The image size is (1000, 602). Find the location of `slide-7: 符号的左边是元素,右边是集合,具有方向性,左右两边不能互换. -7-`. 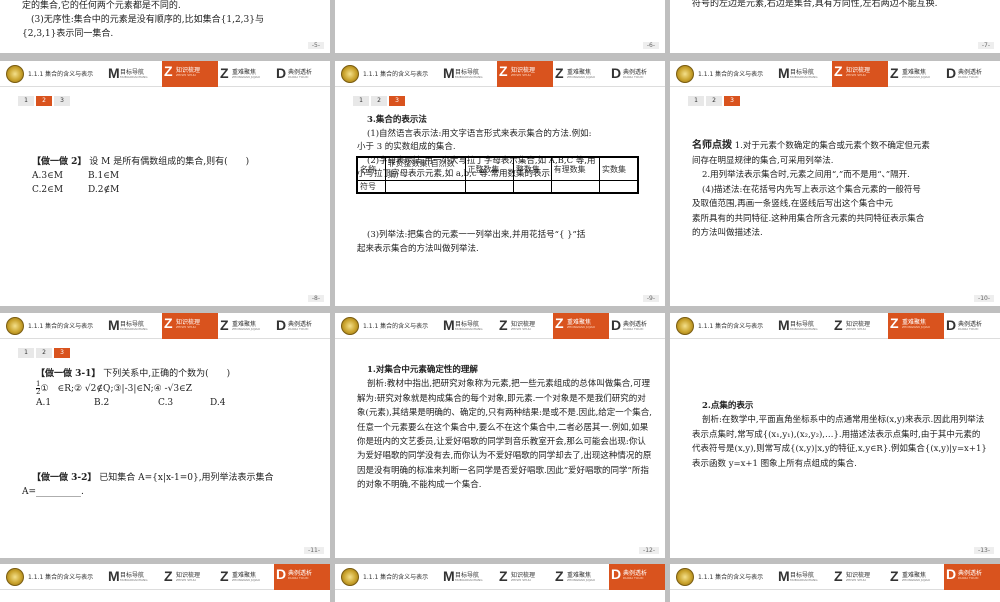

slide-7: 符号的左边是元素,右边是集合,具有方向性,左右两边不能互换. -7- is located at coordinates (835, 26).